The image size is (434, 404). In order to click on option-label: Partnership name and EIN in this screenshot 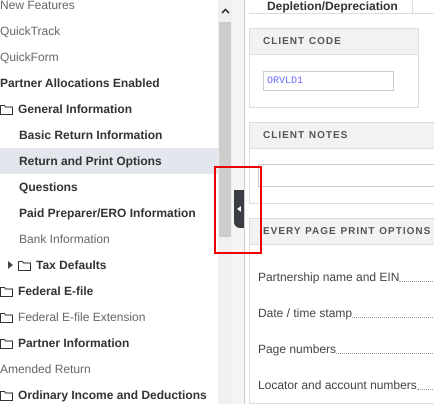, I will do `click(329, 277)`.